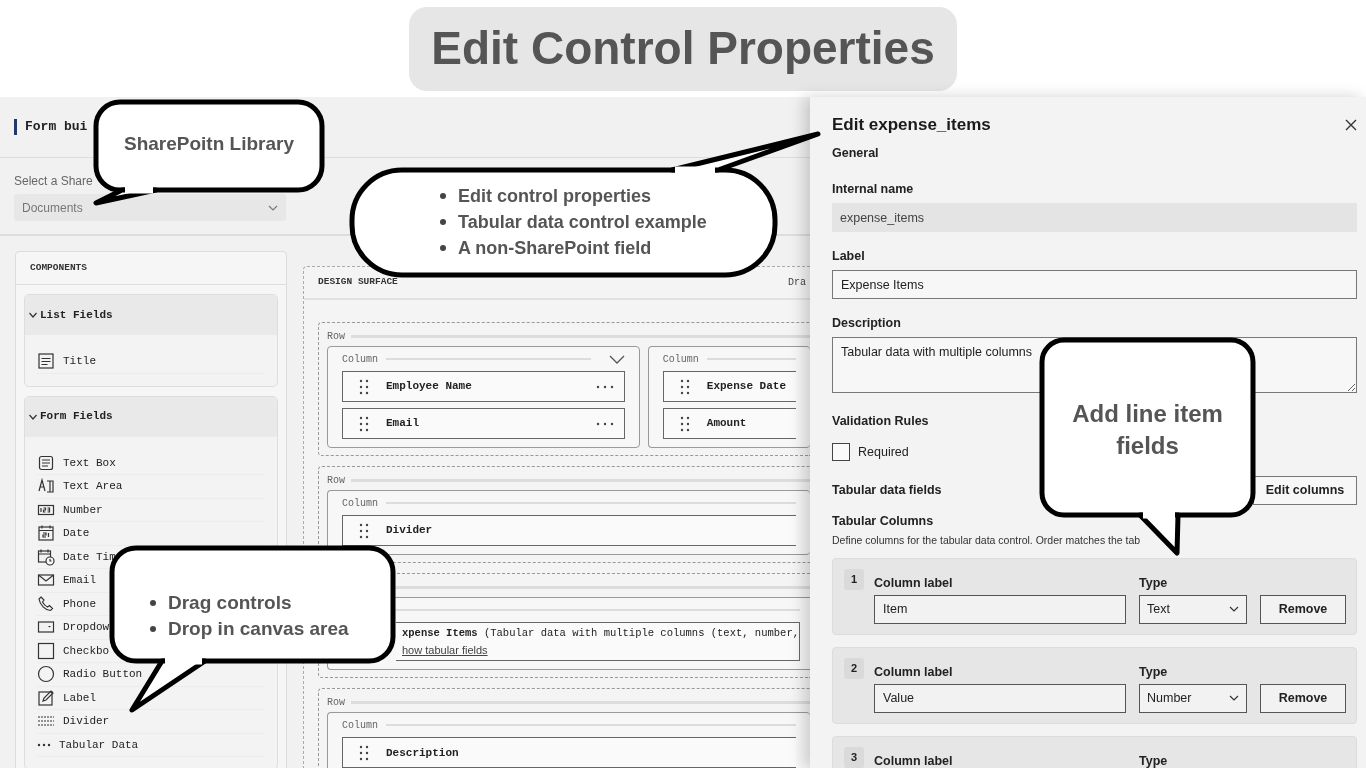 This screenshot has height=768, width=1366. Describe the element at coordinates (1305, 490) in the screenshot. I see `edit-columns-button: Edit columns` at that location.